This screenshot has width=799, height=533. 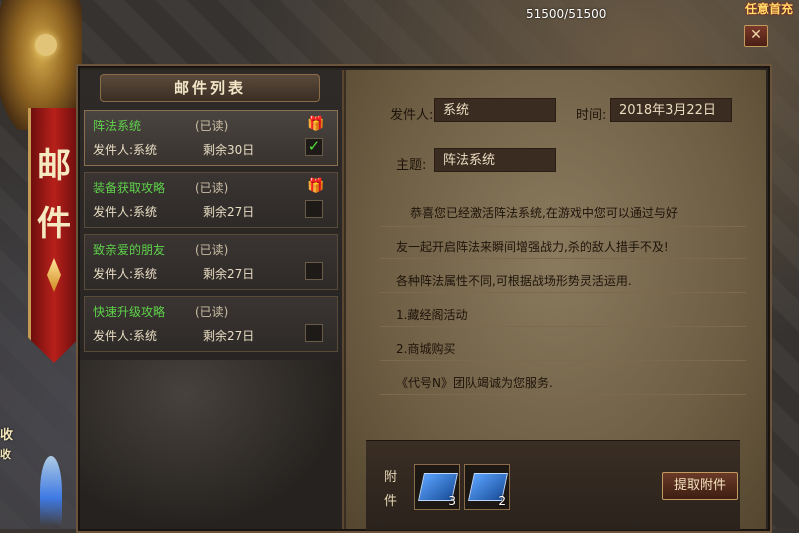 What do you see at coordinates (391, 477) in the screenshot?
I see `attachment-label-1: 附` at bounding box center [391, 477].